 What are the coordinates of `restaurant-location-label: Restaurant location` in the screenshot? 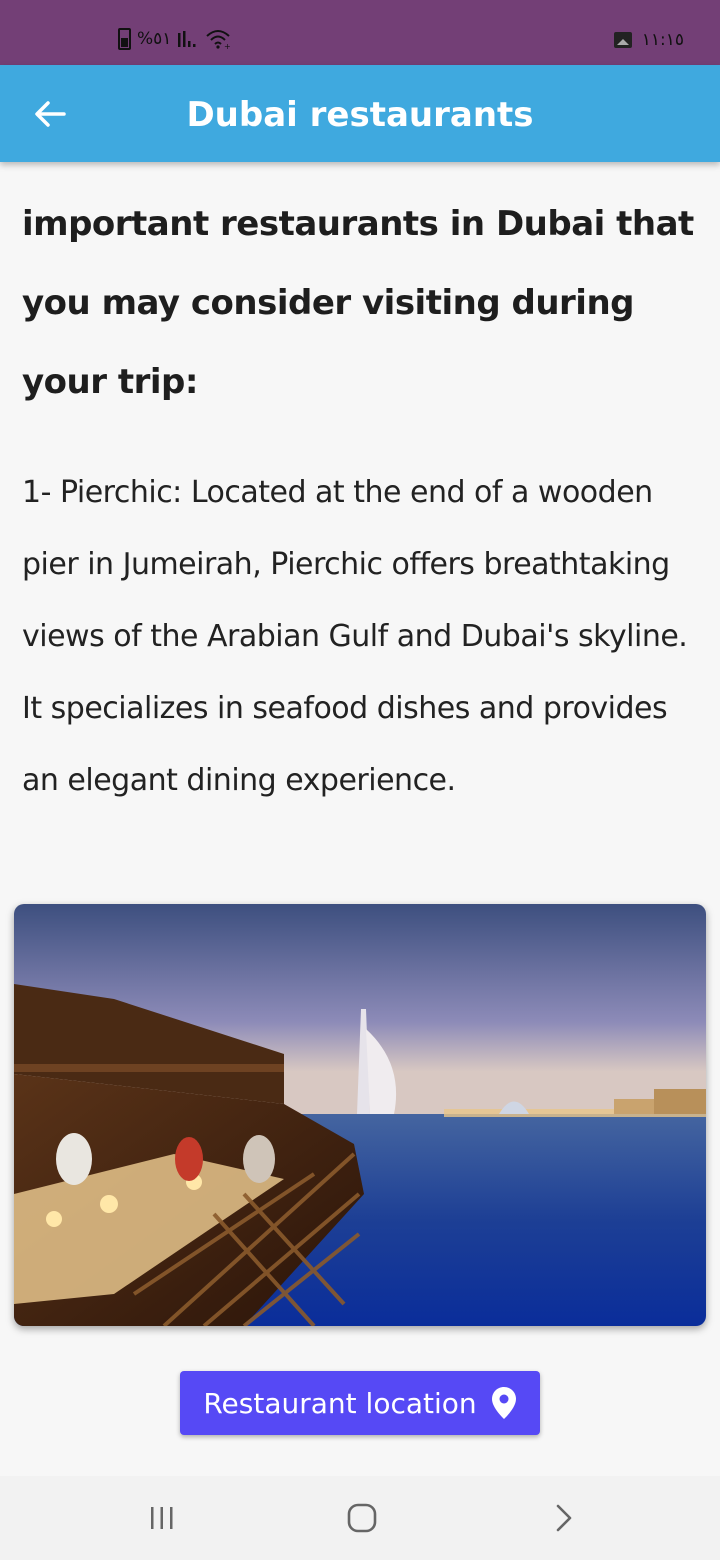 It's located at (340, 1403).